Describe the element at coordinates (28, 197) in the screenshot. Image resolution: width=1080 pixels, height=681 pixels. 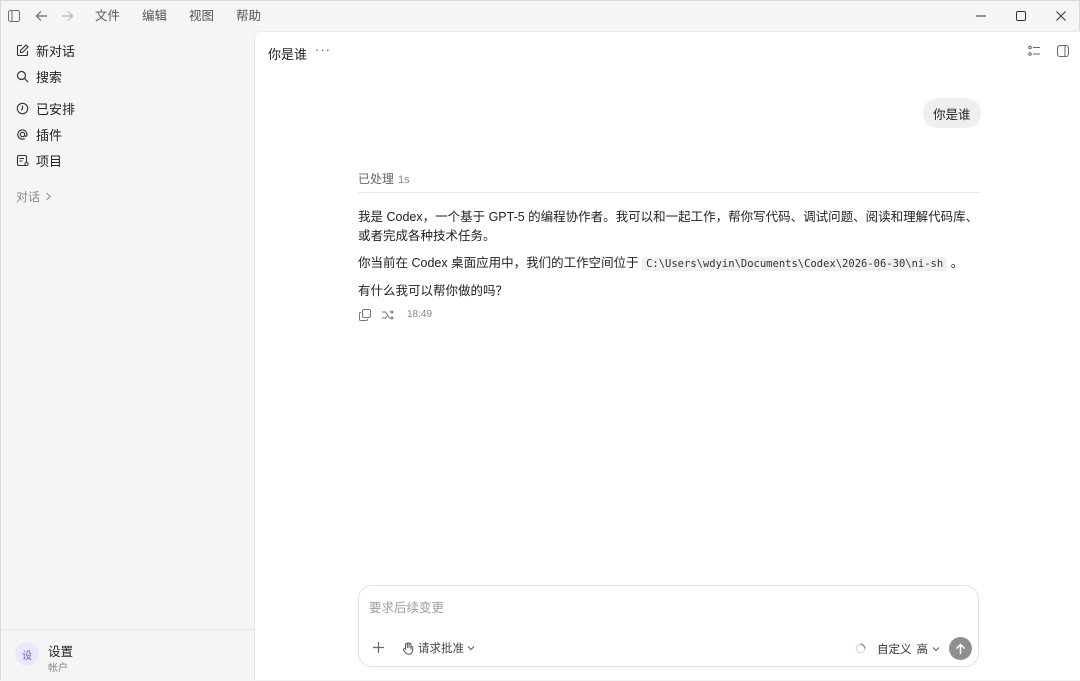
I see `section-label: 对话` at that location.